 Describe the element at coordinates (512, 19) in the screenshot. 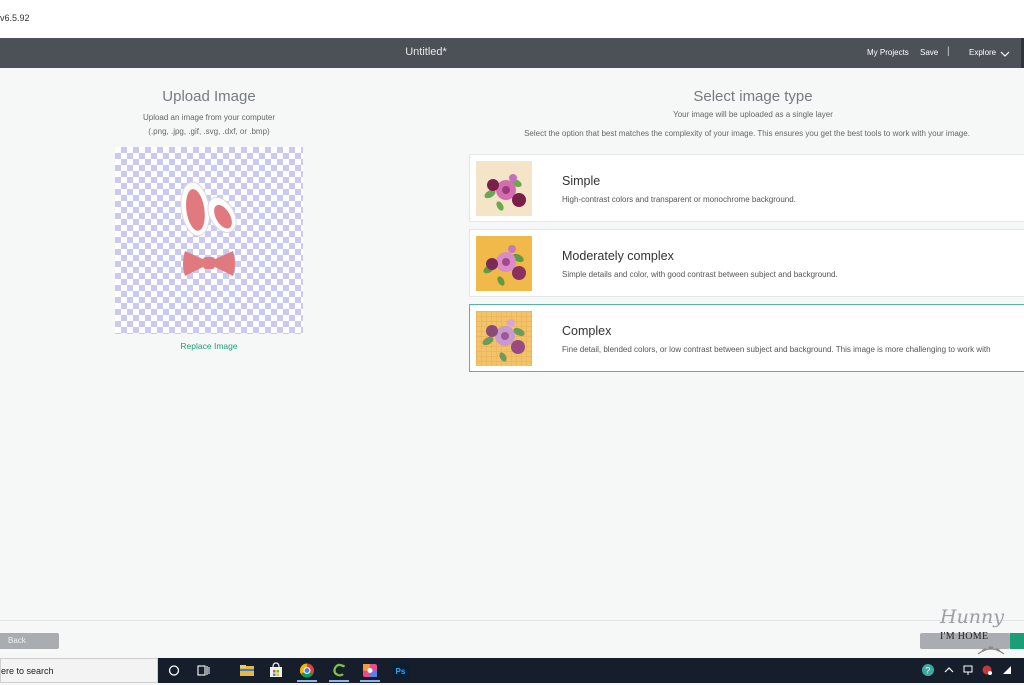

I see `window-titlebar: v6.5.92` at that location.